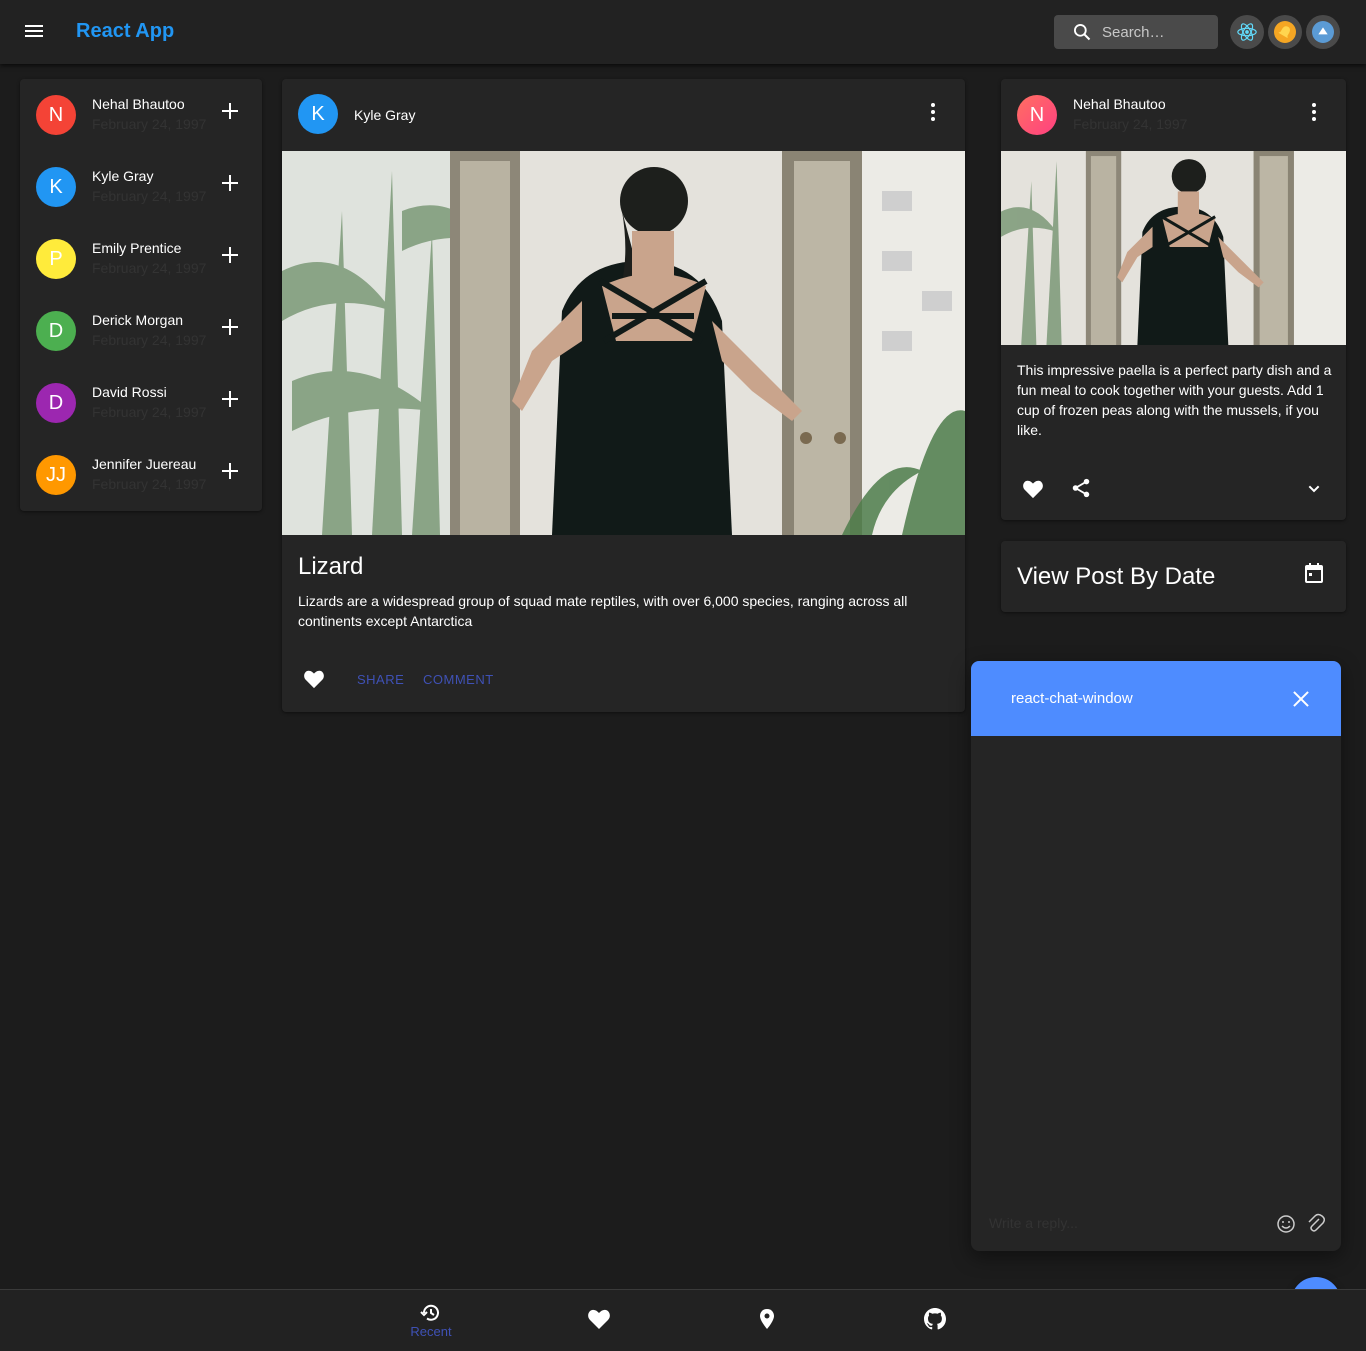  Describe the element at coordinates (331, 566) in the screenshot. I see `post-title: Lizard` at that location.